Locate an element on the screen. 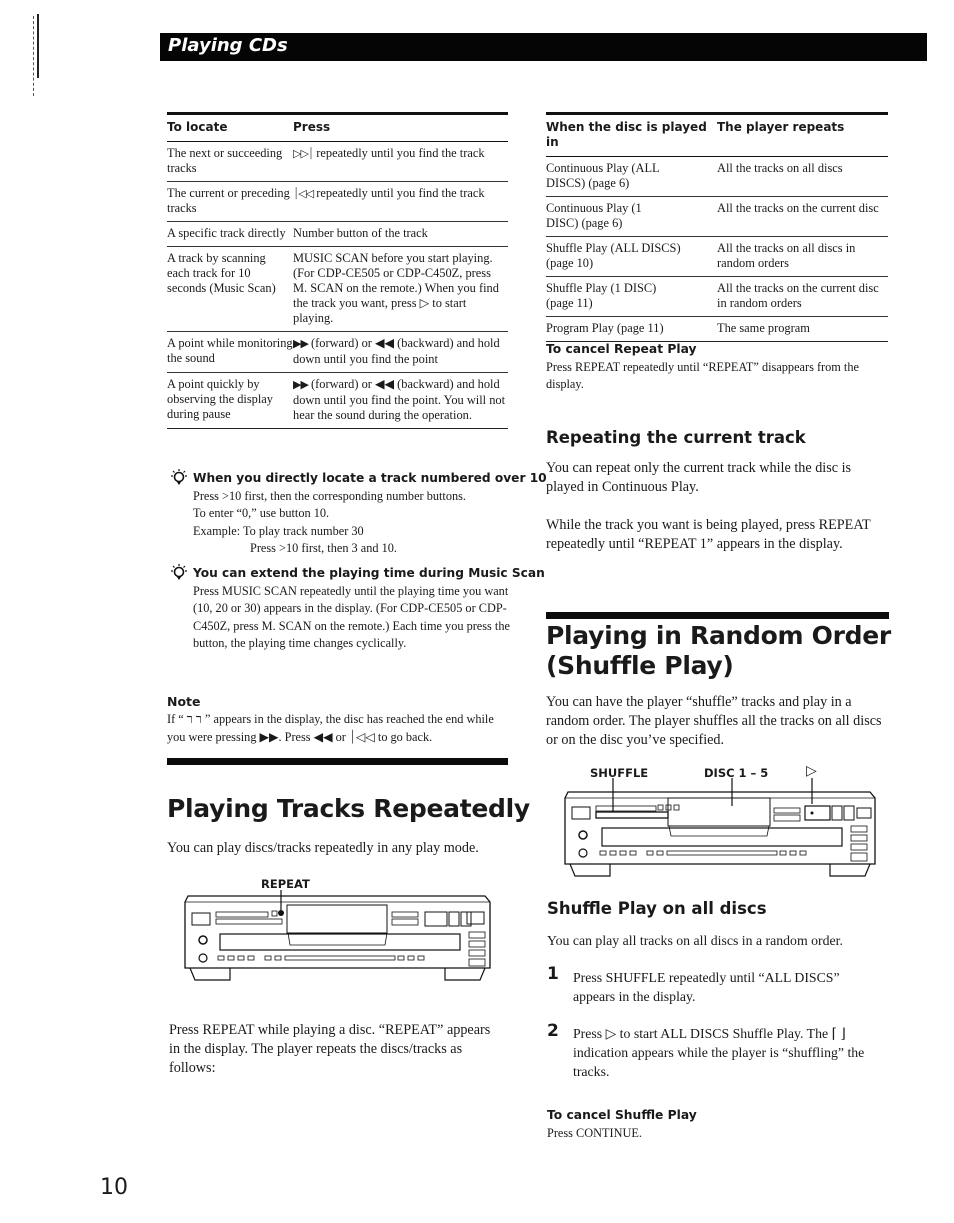 The height and width of the screenshot is (1223, 954). cancel-shuffle-title: To cancel Shuffle Play is located at coordinates (622, 1115).